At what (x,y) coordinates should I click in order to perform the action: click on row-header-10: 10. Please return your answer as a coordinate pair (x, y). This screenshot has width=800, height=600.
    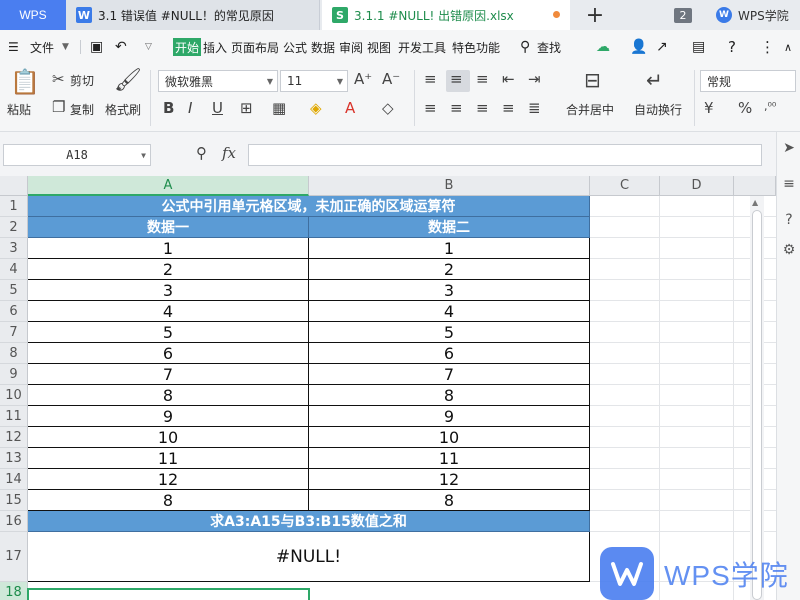
    Looking at the image, I should click on (14, 395).